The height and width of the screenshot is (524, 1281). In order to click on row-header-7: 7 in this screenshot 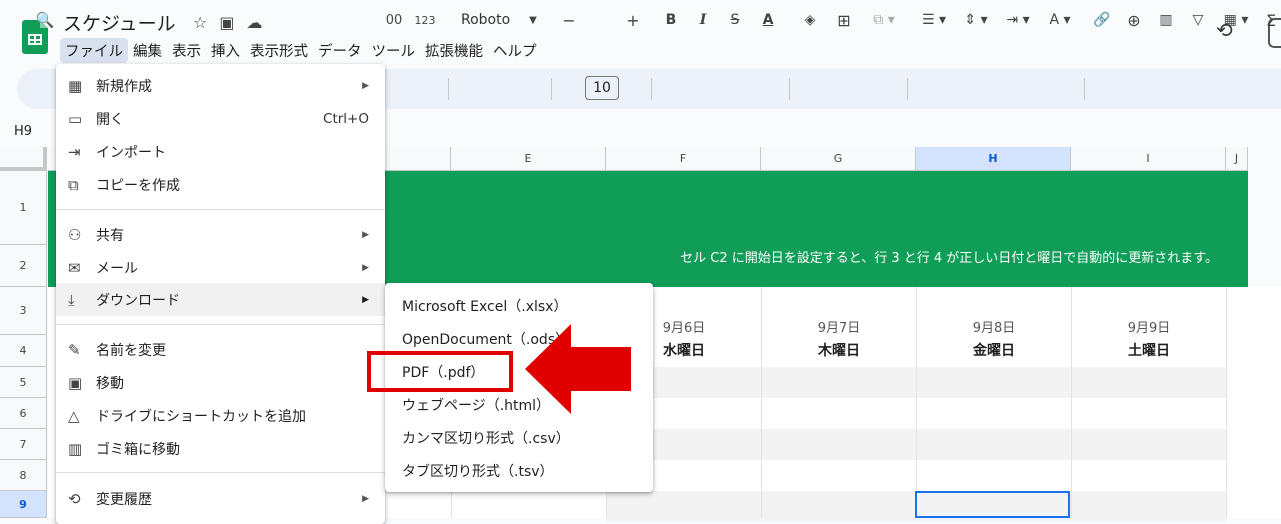, I will do `click(23, 444)`.